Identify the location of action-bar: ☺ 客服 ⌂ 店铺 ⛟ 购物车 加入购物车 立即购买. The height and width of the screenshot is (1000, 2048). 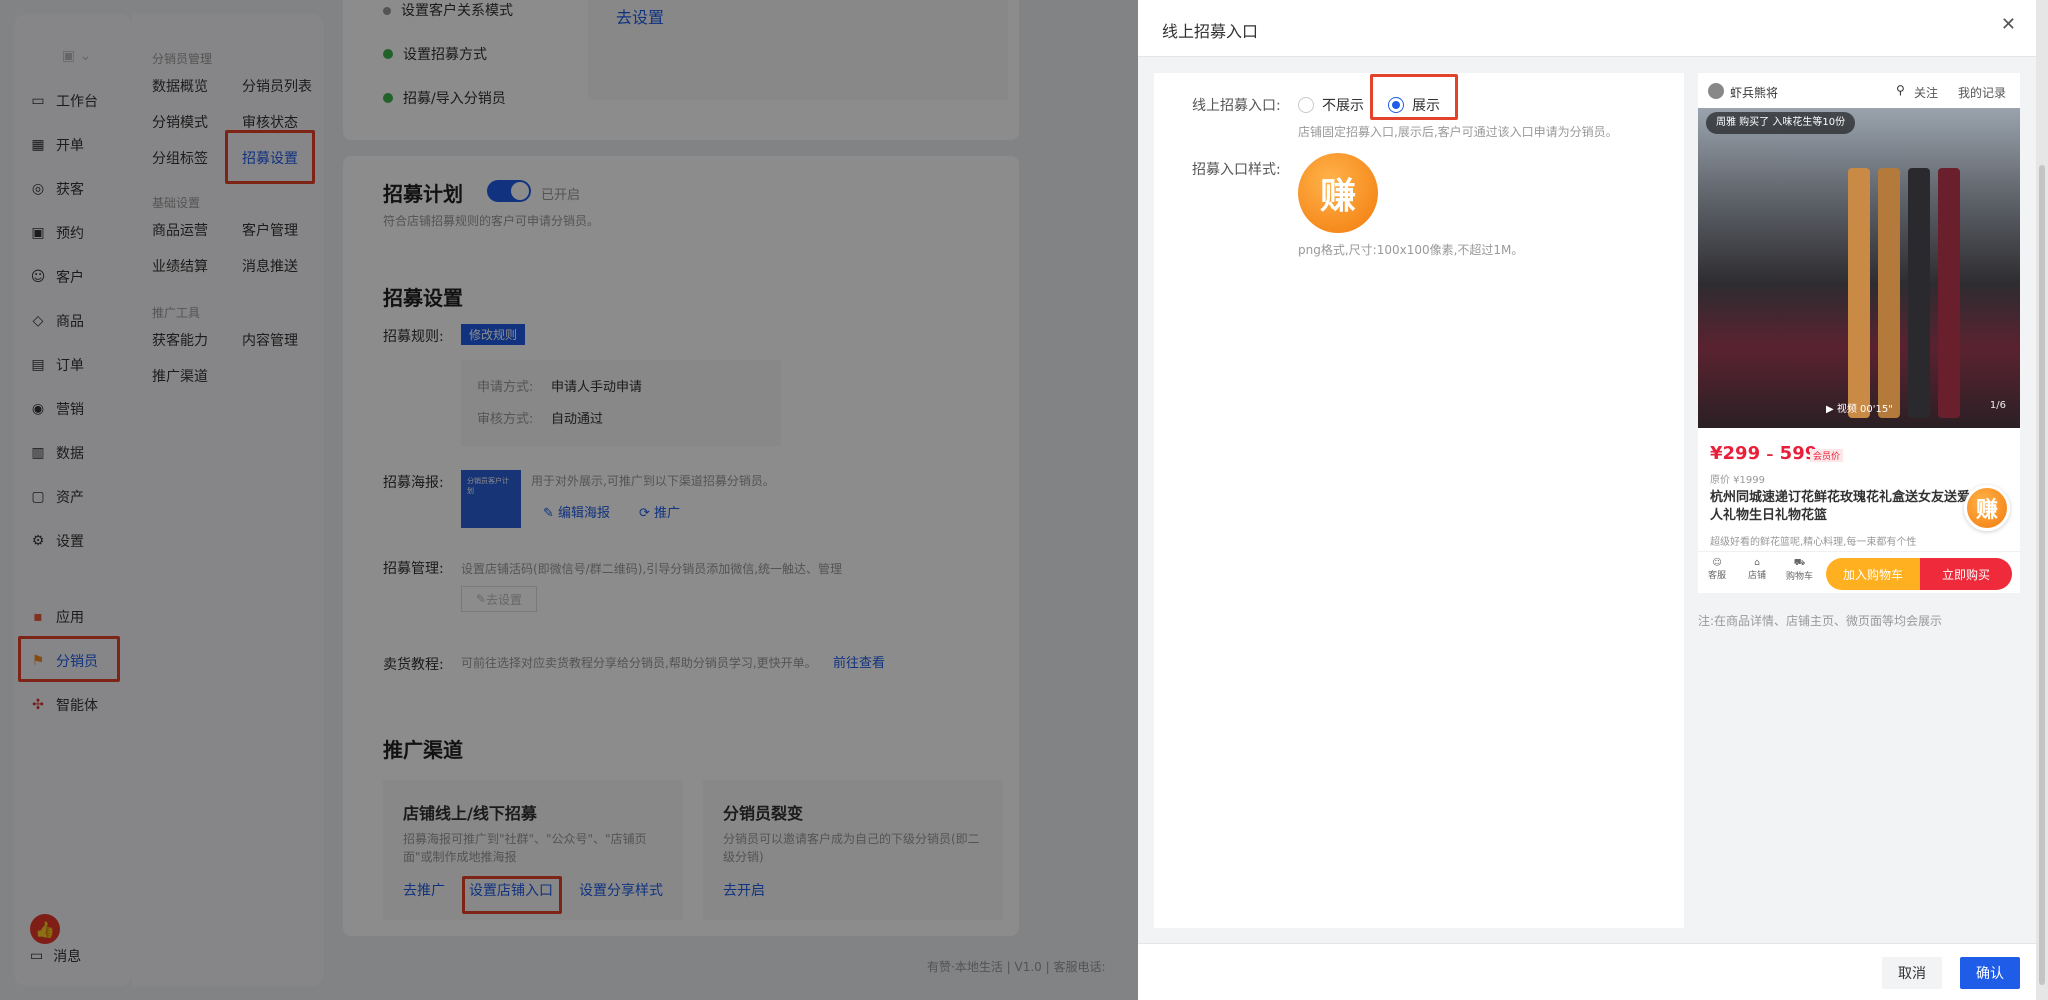
(1859, 572).